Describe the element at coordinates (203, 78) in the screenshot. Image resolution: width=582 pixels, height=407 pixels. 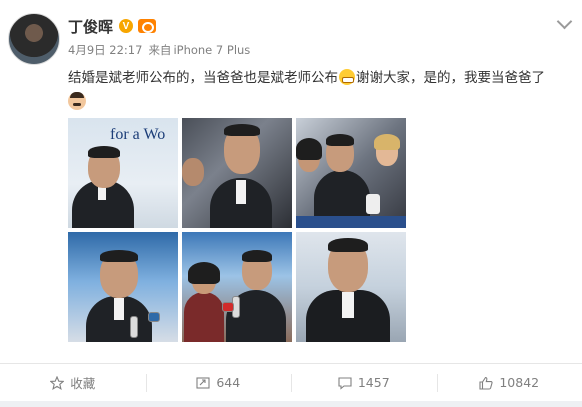
I see `post-text-part1: 结婚是斌老师公布的，当爸爸也是斌老师公布` at that location.